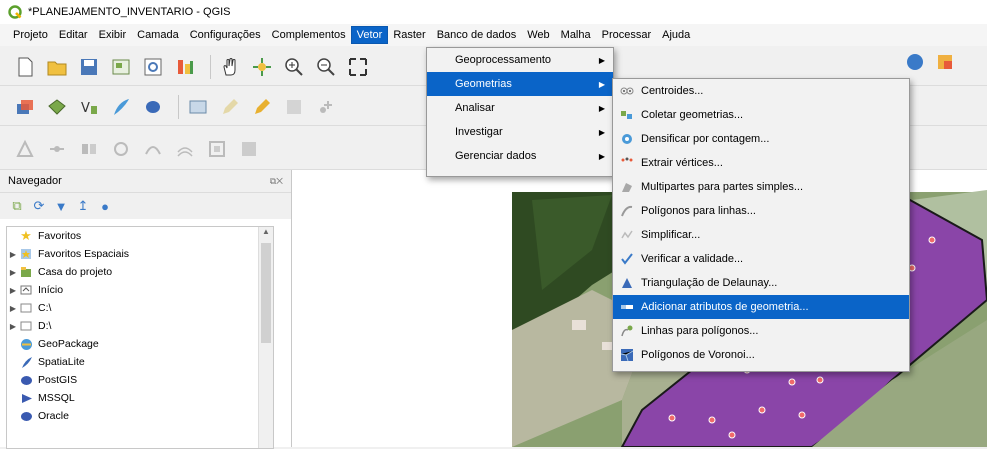  I want to click on tree-item-favoritos: ★ Favoritos, so click(140, 236).